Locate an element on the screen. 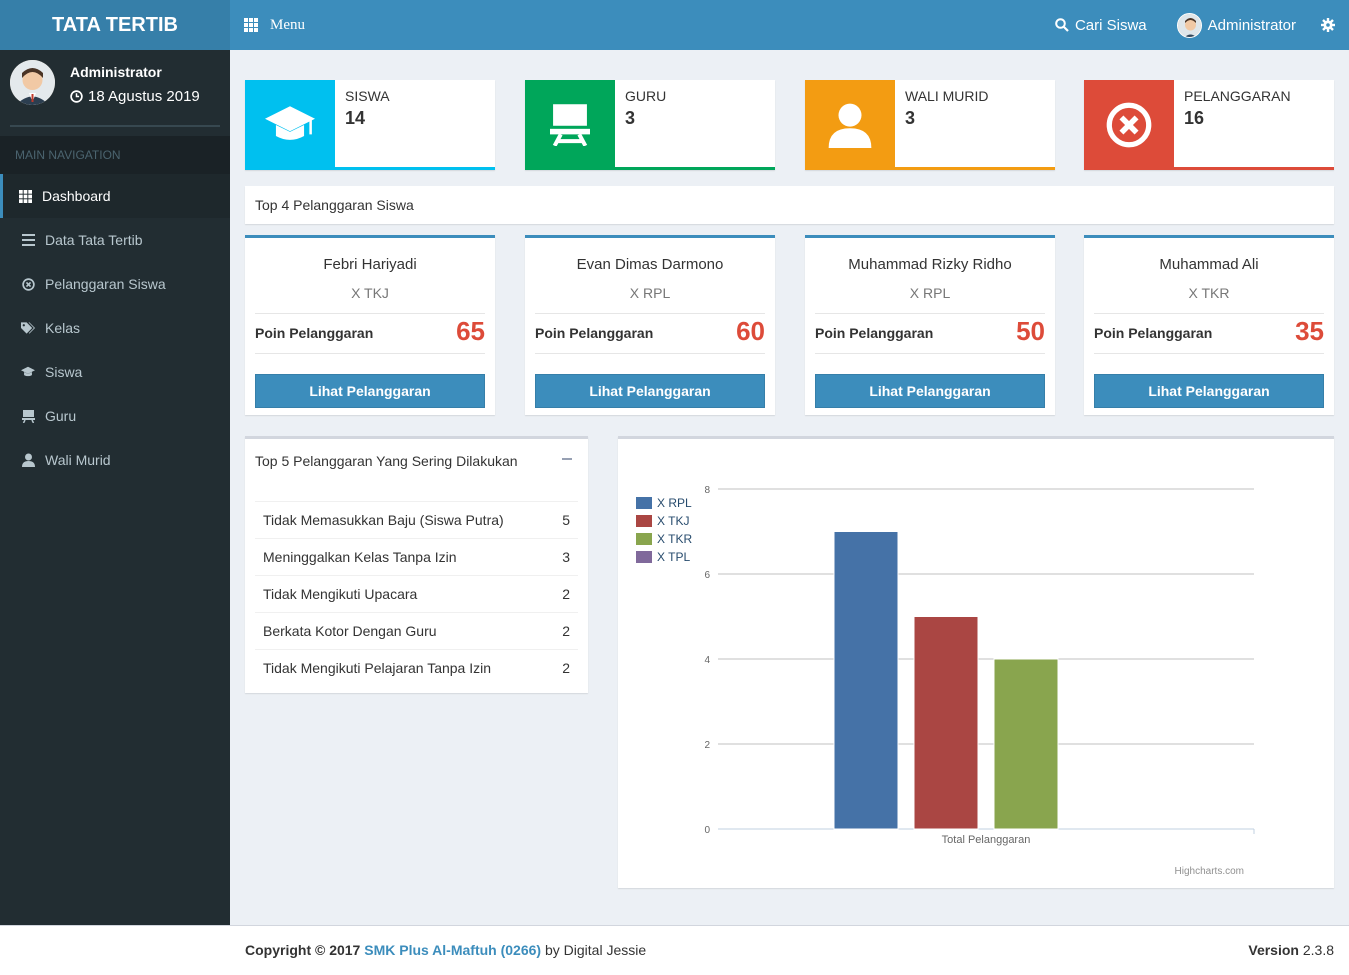 The image size is (1349, 975). info-label: SISWA is located at coordinates (367, 96).